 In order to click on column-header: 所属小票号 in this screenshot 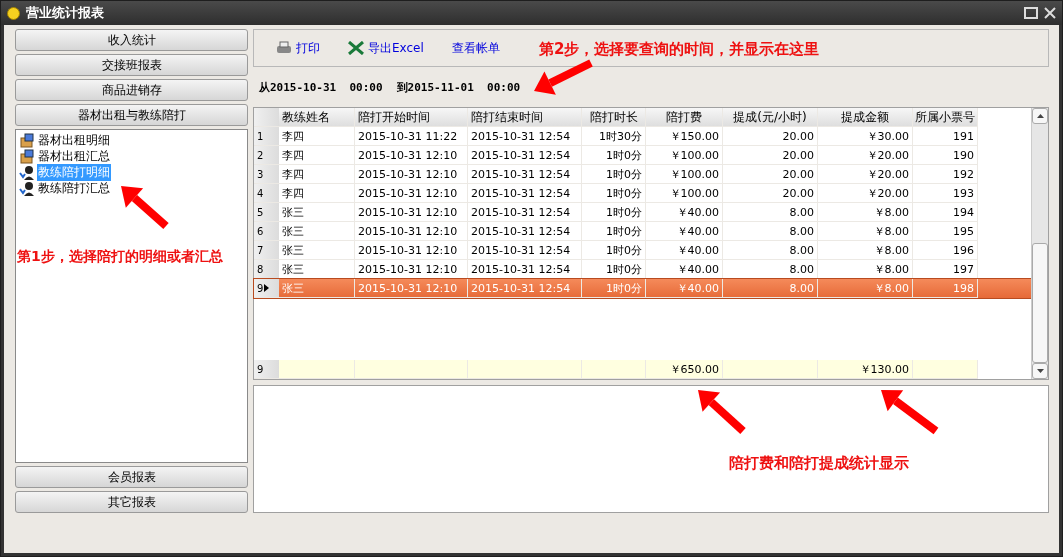, I will do `click(945, 117)`.